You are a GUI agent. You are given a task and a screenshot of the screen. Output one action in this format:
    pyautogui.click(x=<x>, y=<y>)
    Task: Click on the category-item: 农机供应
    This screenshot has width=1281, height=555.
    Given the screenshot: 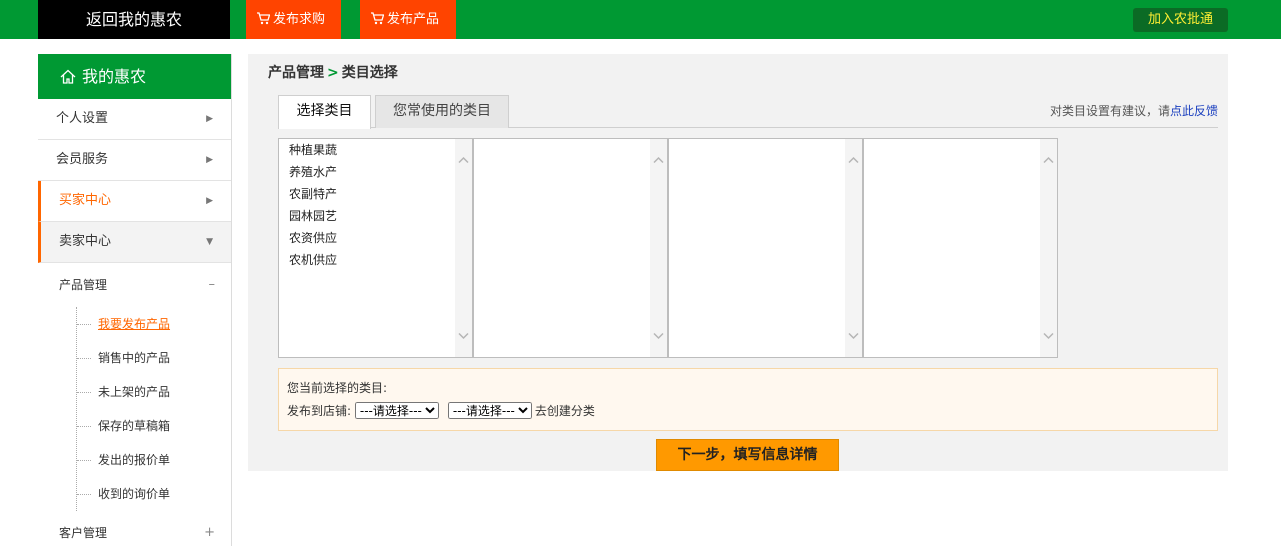 What is the action you would take?
    pyautogui.click(x=313, y=260)
    